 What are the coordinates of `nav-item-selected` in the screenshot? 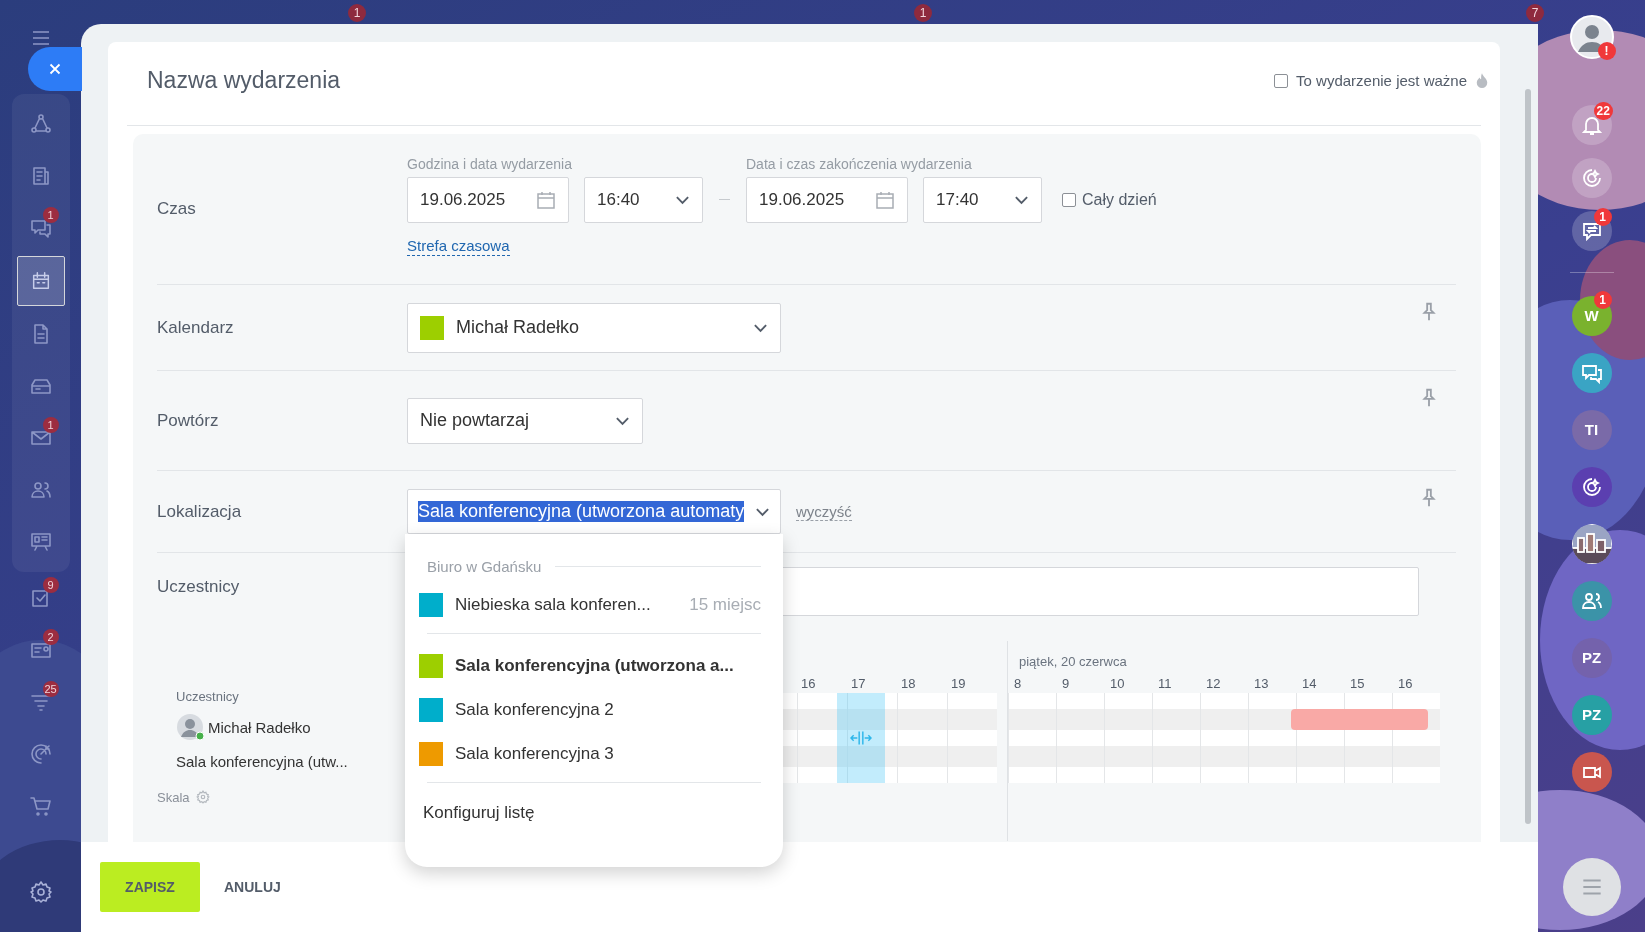 It's located at (40, 281).